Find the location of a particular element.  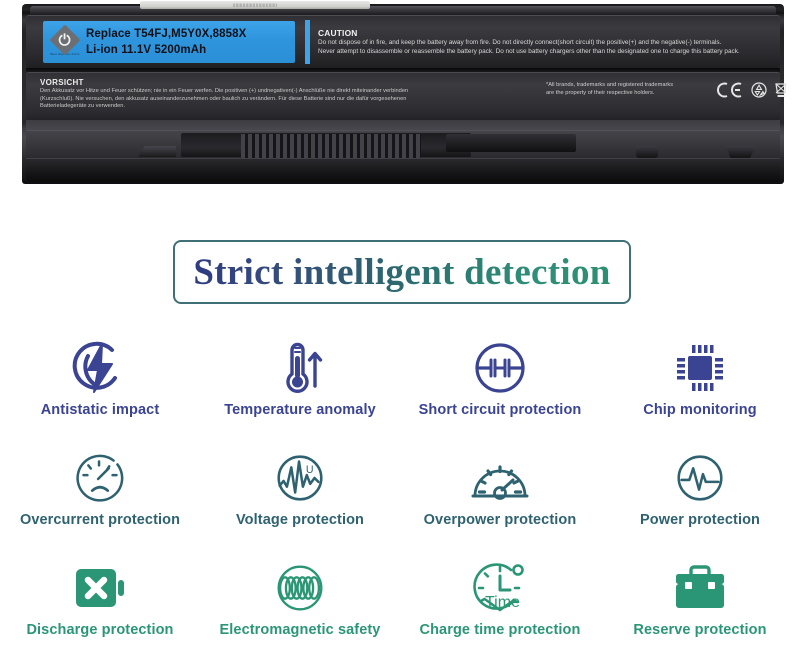

battery-connector-block is located at coordinates (511, 143).